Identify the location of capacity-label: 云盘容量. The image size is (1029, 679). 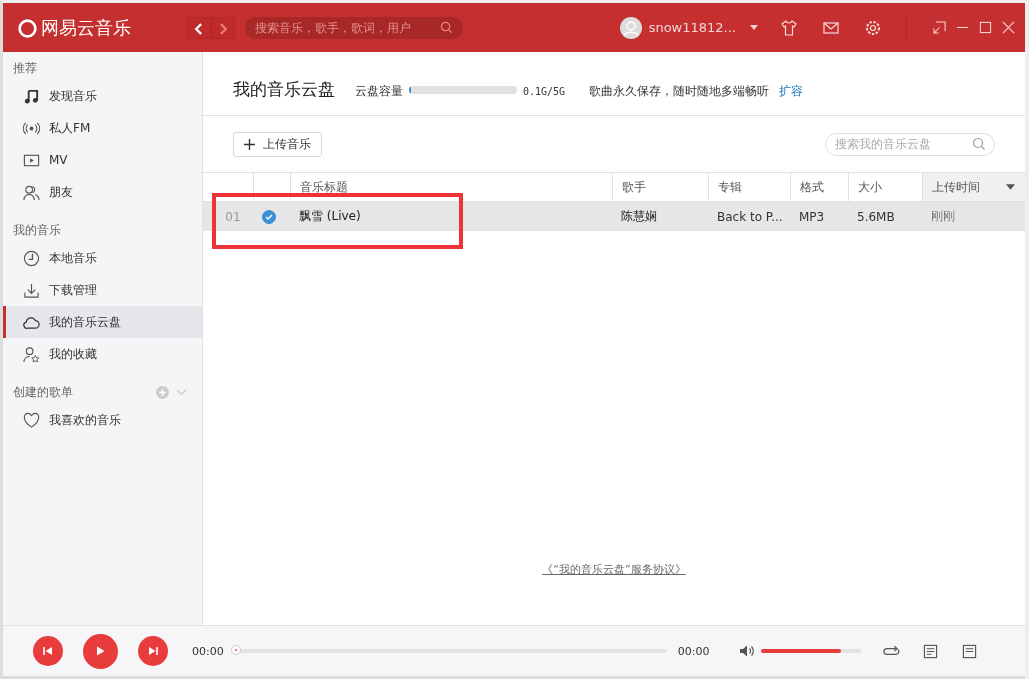
(379, 91).